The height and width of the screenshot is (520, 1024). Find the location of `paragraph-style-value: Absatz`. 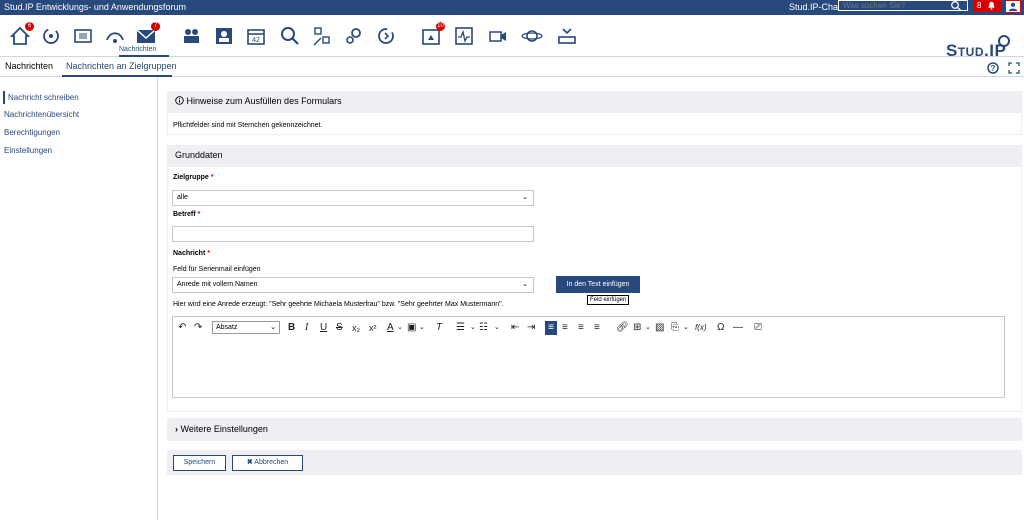

paragraph-style-value: Absatz is located at coordinates (227, 327).